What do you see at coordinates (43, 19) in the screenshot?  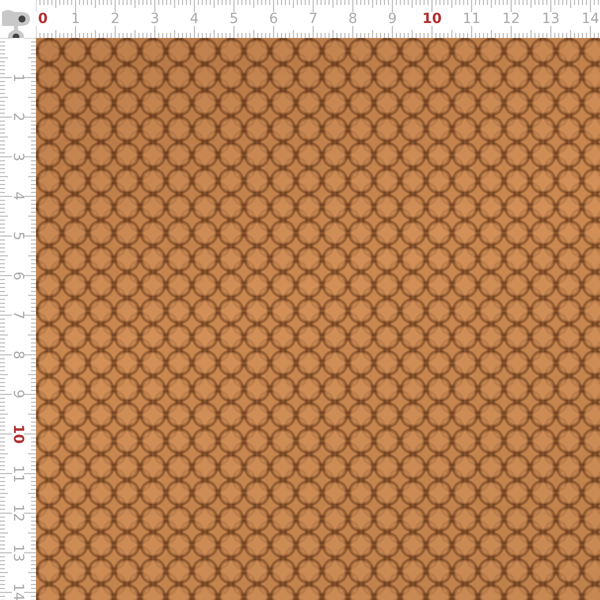 I see `ruler-number: 0` at bounding box center [43, 19].